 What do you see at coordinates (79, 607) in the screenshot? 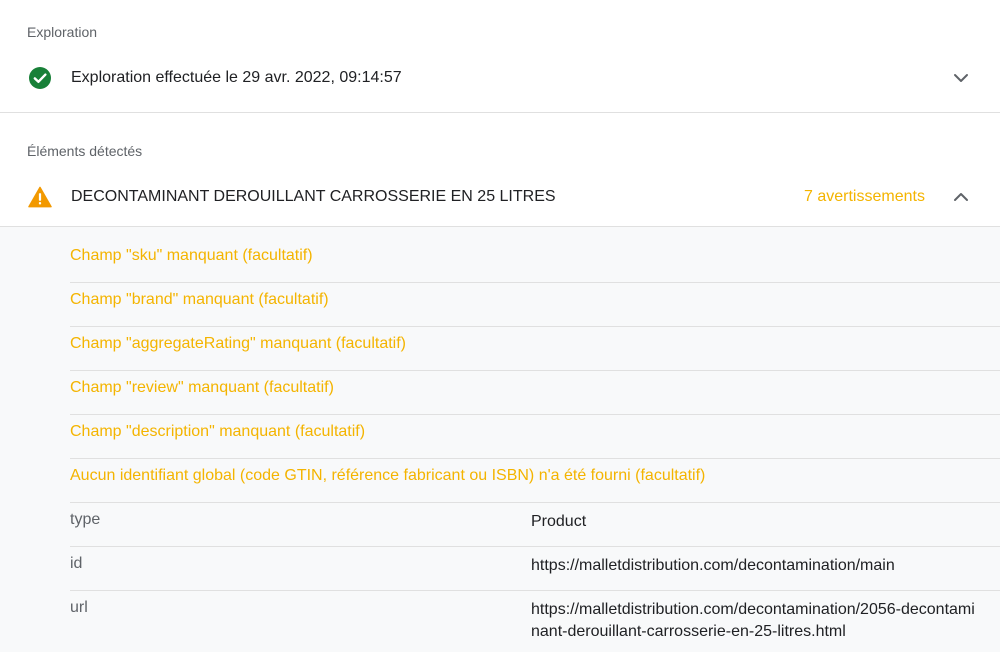
I see `property-key: url` at bounding box center [79, 607].